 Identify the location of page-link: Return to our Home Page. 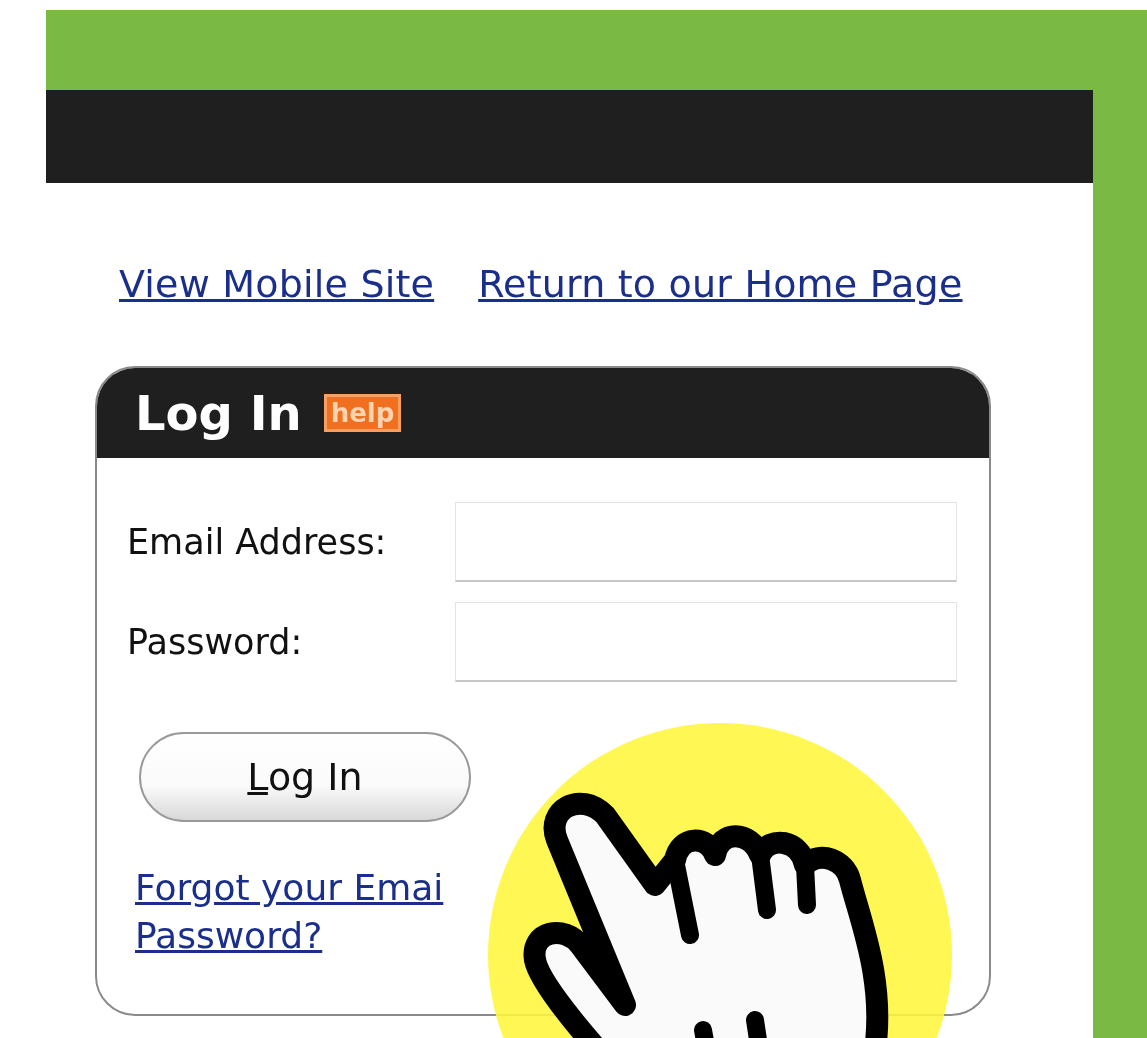
(720, 284).